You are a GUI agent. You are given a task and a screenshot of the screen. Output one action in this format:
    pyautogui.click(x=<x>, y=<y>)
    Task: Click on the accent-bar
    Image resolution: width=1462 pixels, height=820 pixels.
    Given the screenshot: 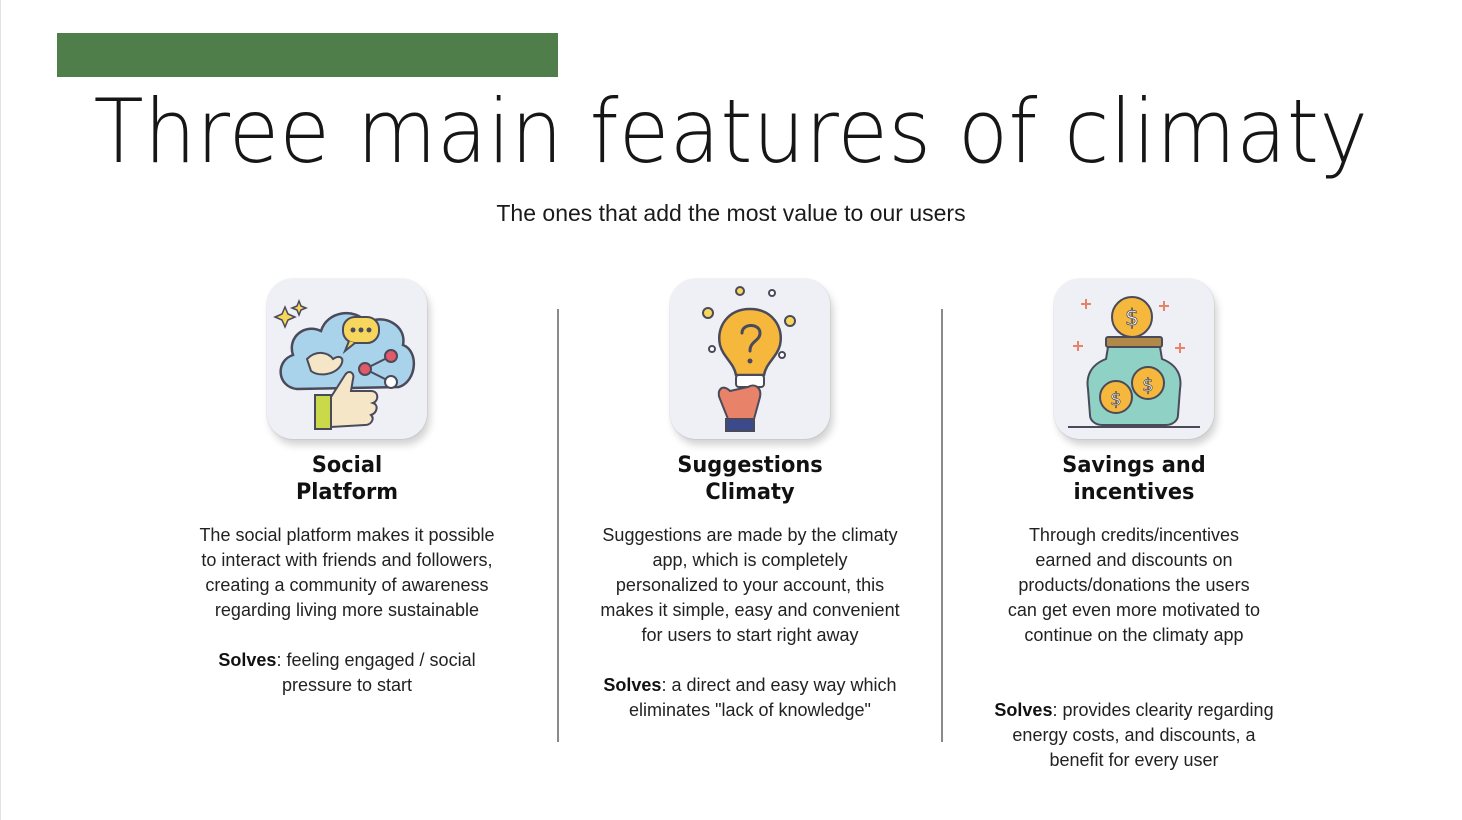 What is the action you would take?
    pyautogui.click(x=307, y=55)
    